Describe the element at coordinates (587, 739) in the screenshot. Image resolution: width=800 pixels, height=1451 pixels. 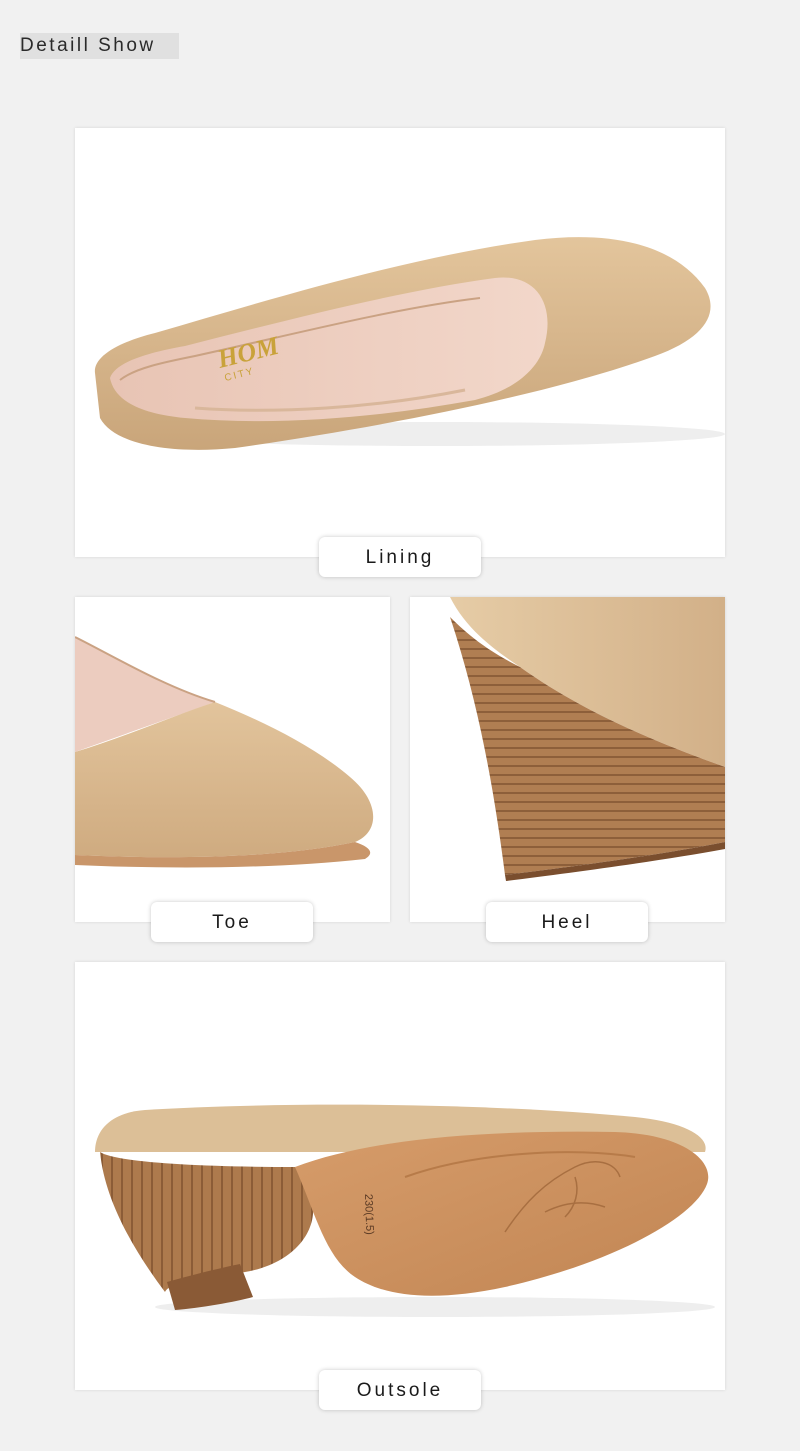
I see `shoe-heel-closeup-image` at that location.